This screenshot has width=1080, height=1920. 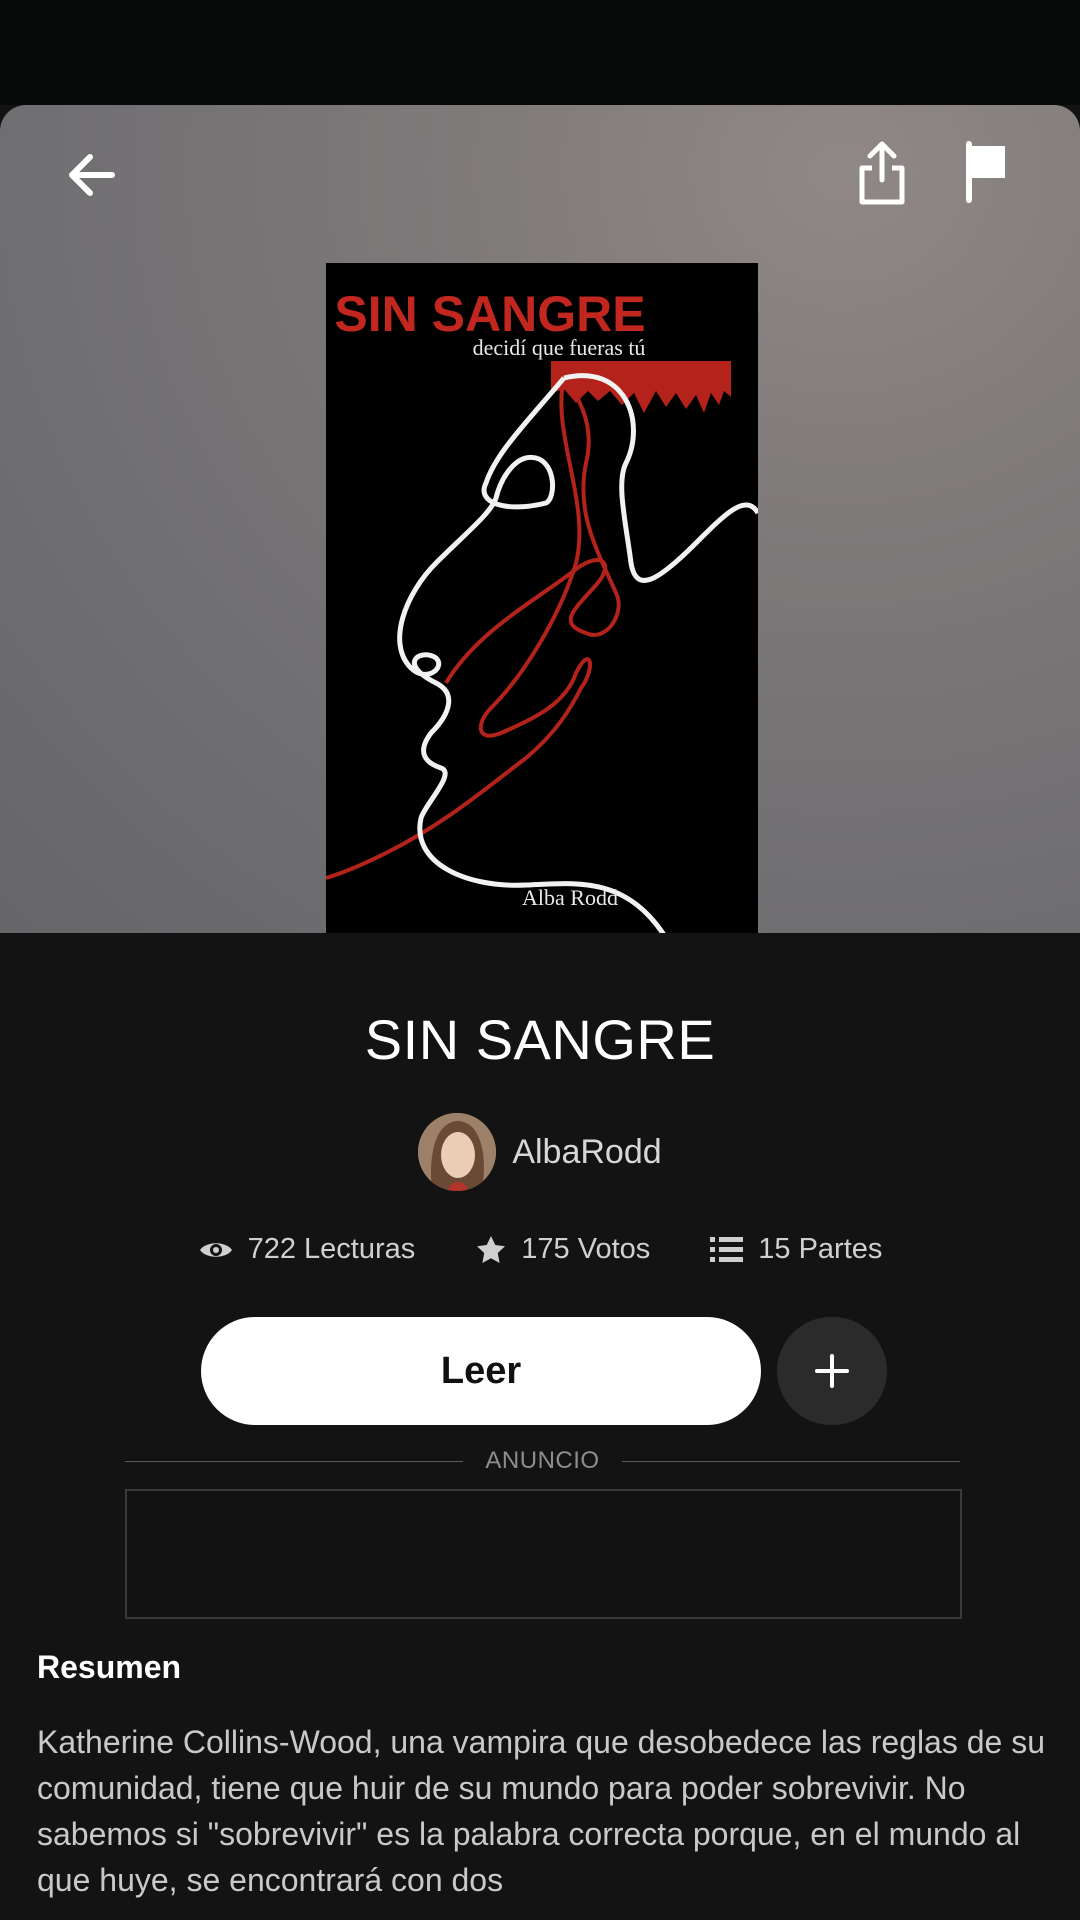 What do you see at coordinates (540, 1039) in the screenshot?
I see `book-title: SIN SANGRE` at bounding box center [540, 1039].